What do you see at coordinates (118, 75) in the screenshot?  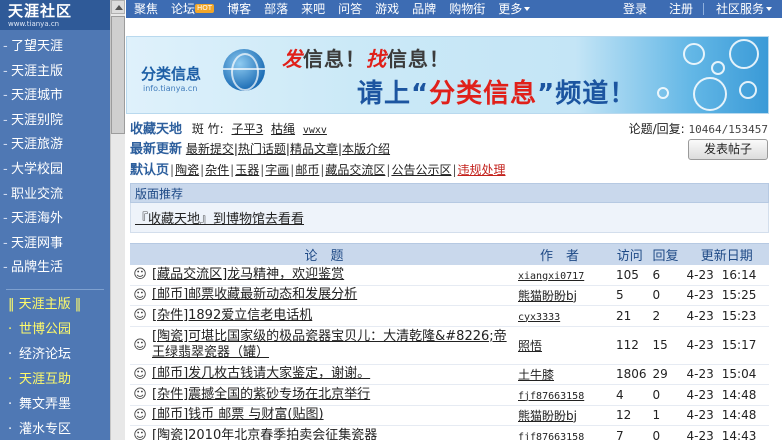 I see `scroll-thumb` at bounding box center [118, 75].